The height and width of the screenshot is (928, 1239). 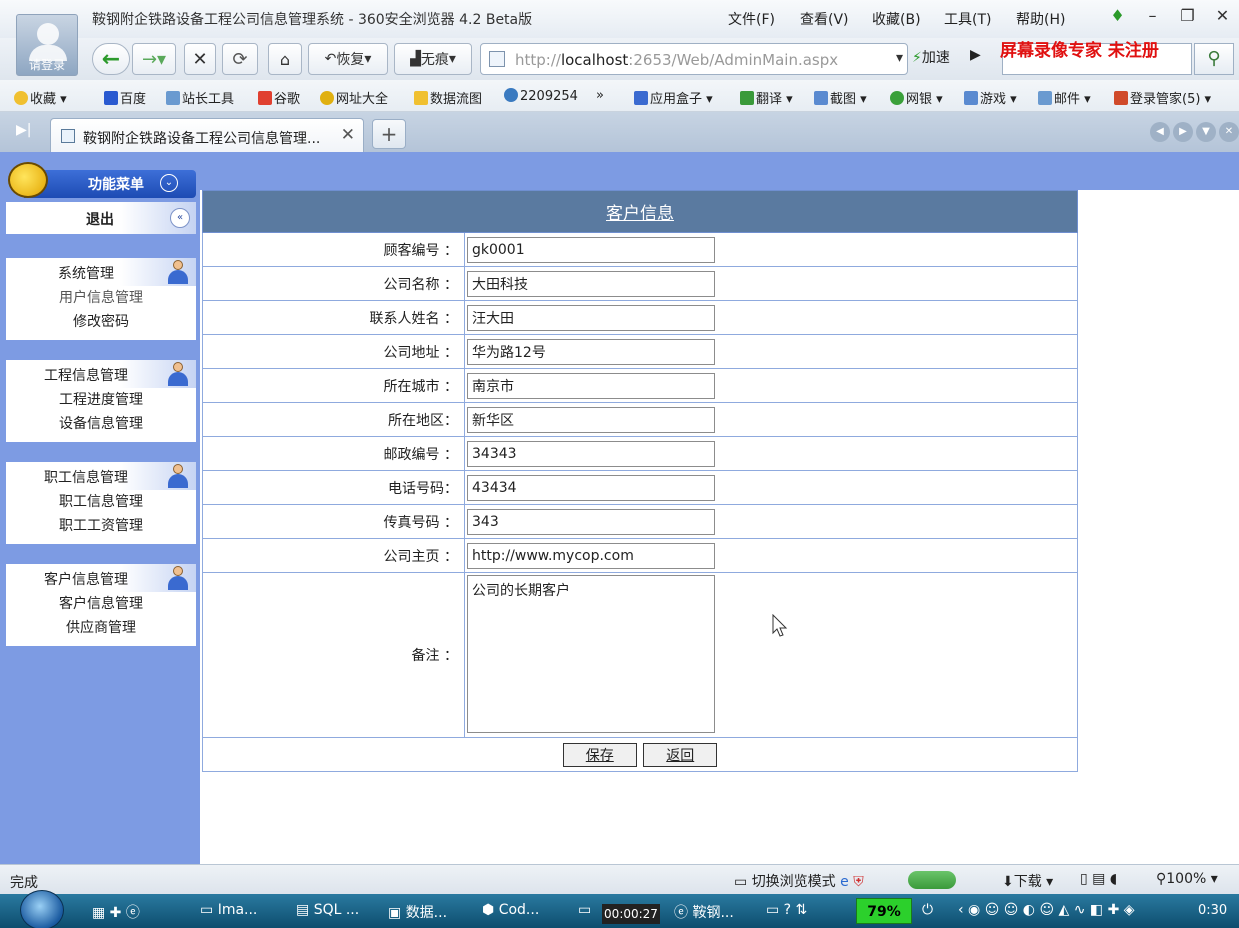 I want to click on menu-group-customers: 客户信息管理 客户信息管理 供应商管理, so click(x=101, y=605).